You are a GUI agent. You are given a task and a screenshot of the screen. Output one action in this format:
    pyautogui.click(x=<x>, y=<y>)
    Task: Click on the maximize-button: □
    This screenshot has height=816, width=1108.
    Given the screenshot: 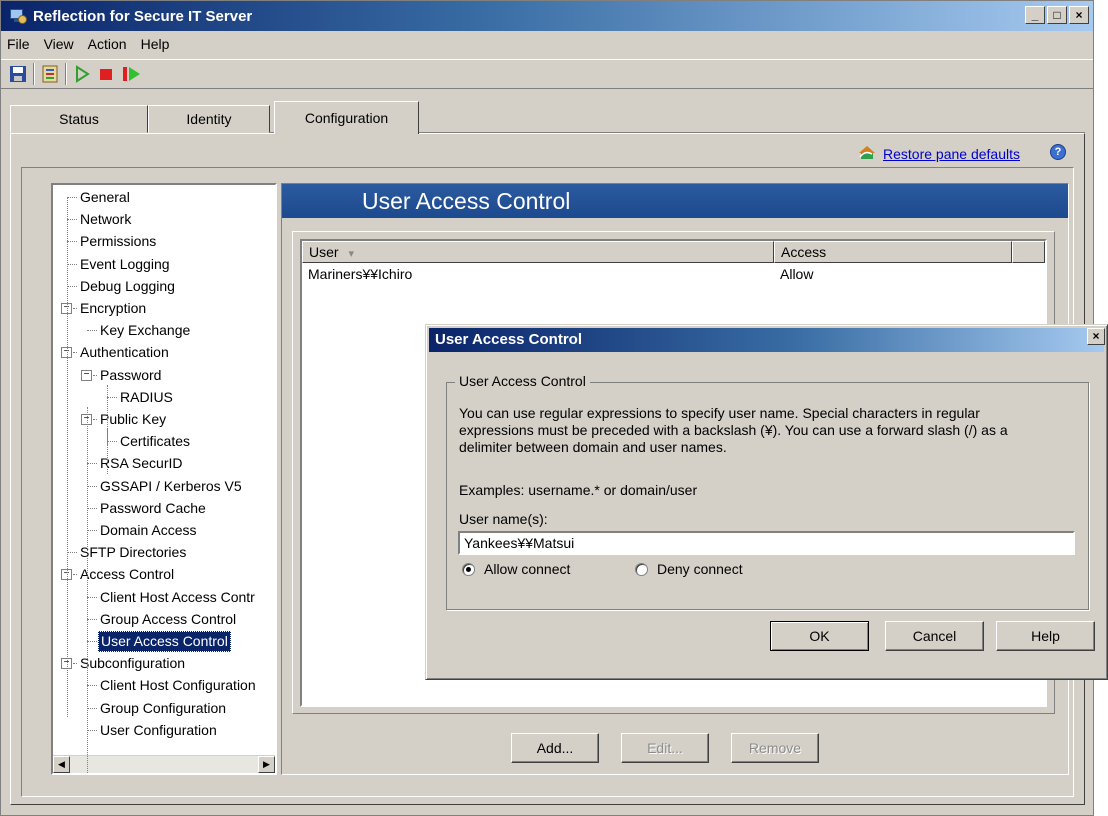 What is the action you would take?
    pyautogui.click(x=1057, y=15)
    